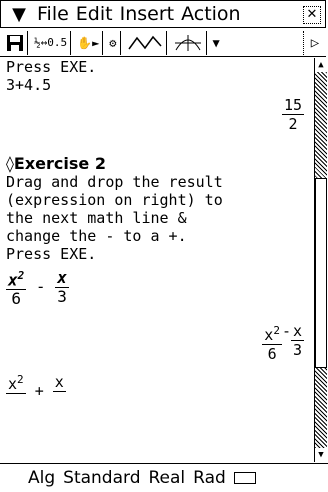 The width and height of the screenshot is (328, 492). What do you see at coordinates (167, 478) in the screenshot?
I see `status-mode-real: Real` at bounding box center [167, 478].